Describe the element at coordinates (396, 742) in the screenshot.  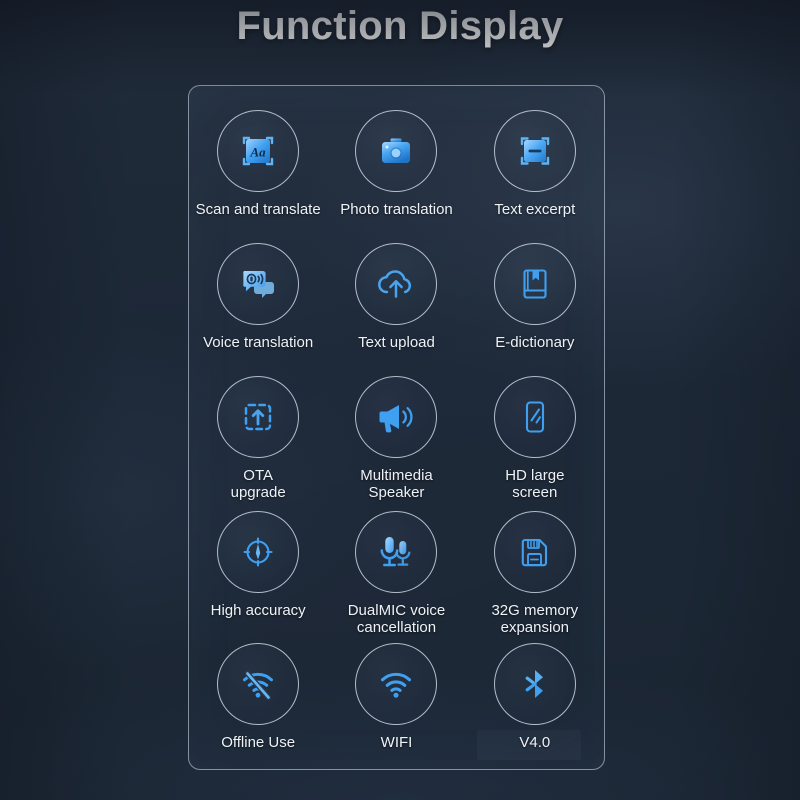
I see `feature-label: WIFI` at that location.